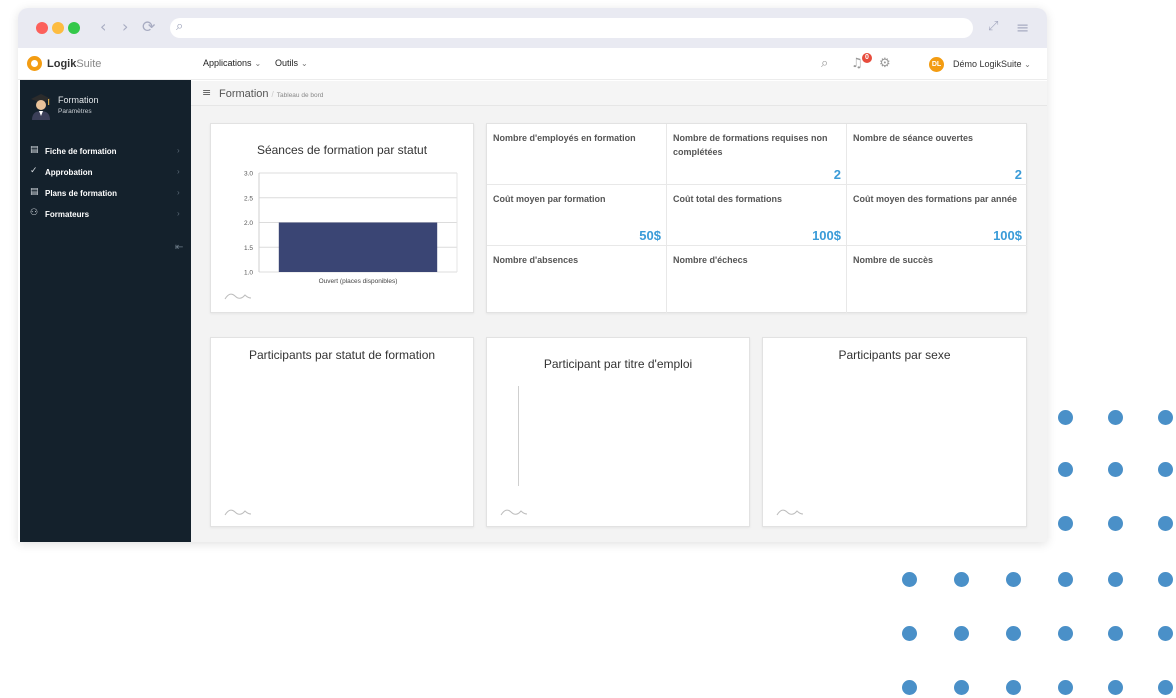 Image resolution: width=1176 pixels, height=698 pixels. I want to click on panel-title: Participants par statut de formation, so click(342, 355).